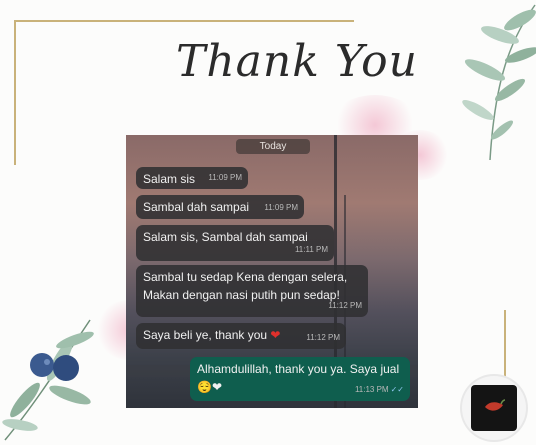  Describe the element at coordinates (499, 82) in the screenshot. I see `leaf-branch-icon` at that location.